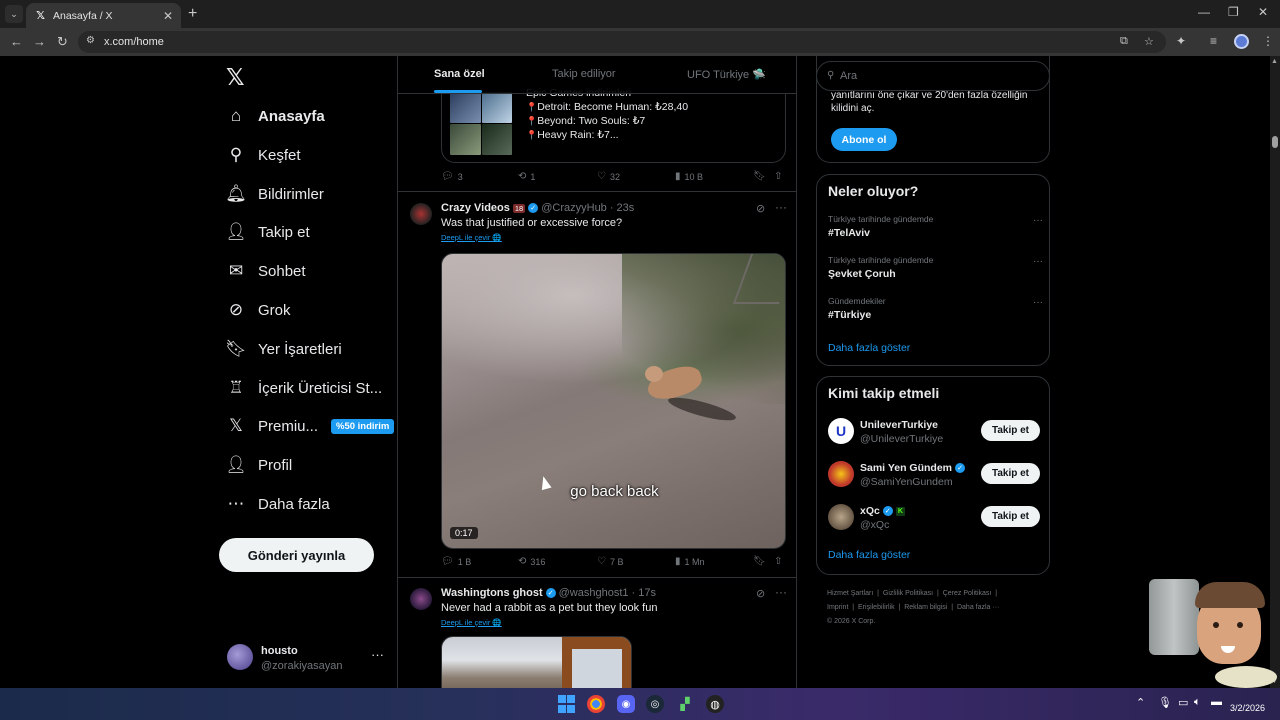 Image resolution: width=1280 pixels, height=720 pixels. I want to click on nav-bookmarks: 🔖︎ Yer İşaretleri, so click(283, 349).